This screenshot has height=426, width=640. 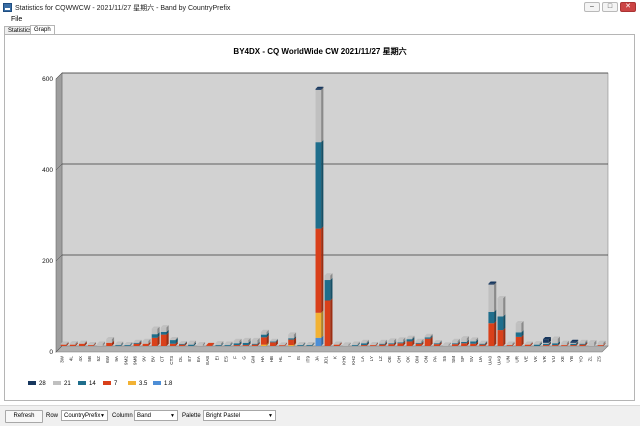 I want to click on x-tick-label: VR, so click(x=544, y=358).